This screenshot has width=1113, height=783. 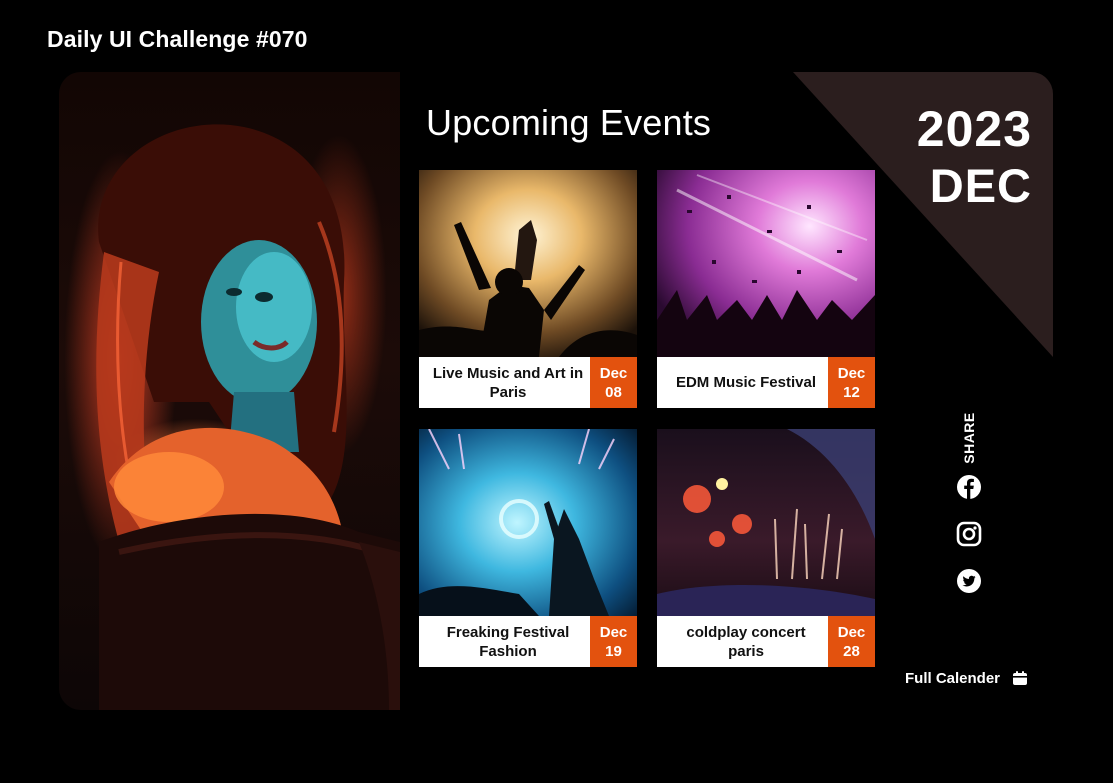 I want to click on concert-crowd-photo, so click(x=528, y=263).